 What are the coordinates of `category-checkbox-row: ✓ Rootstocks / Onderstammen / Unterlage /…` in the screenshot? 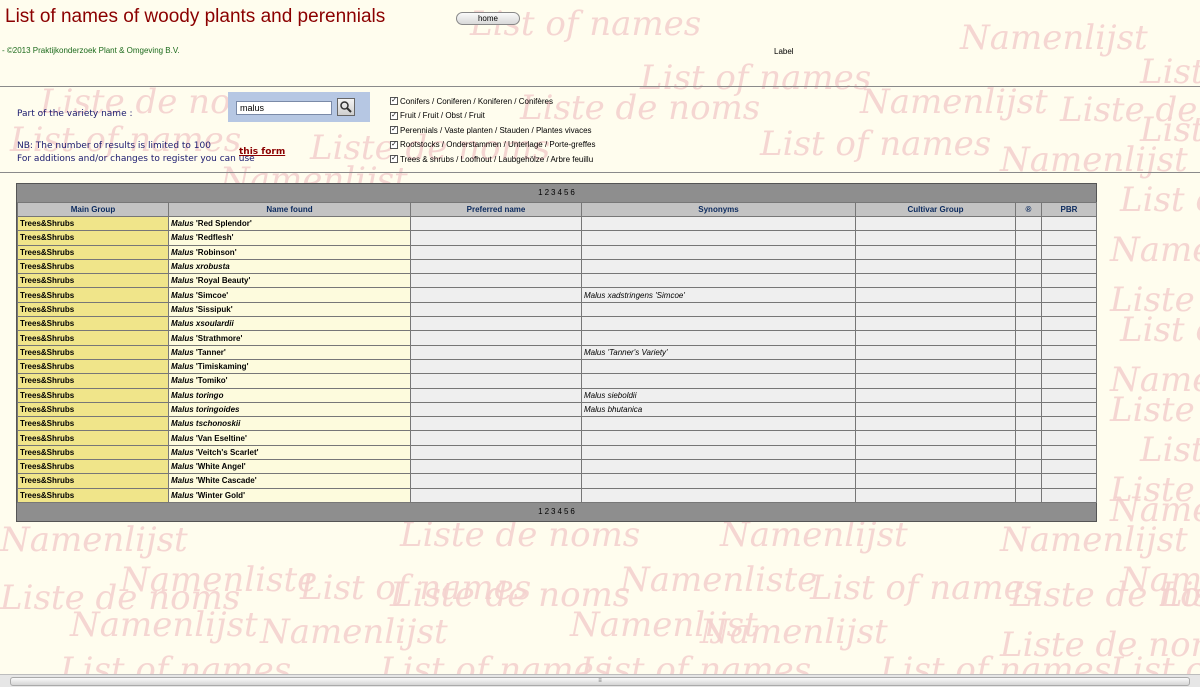 It's located at (493, 145).